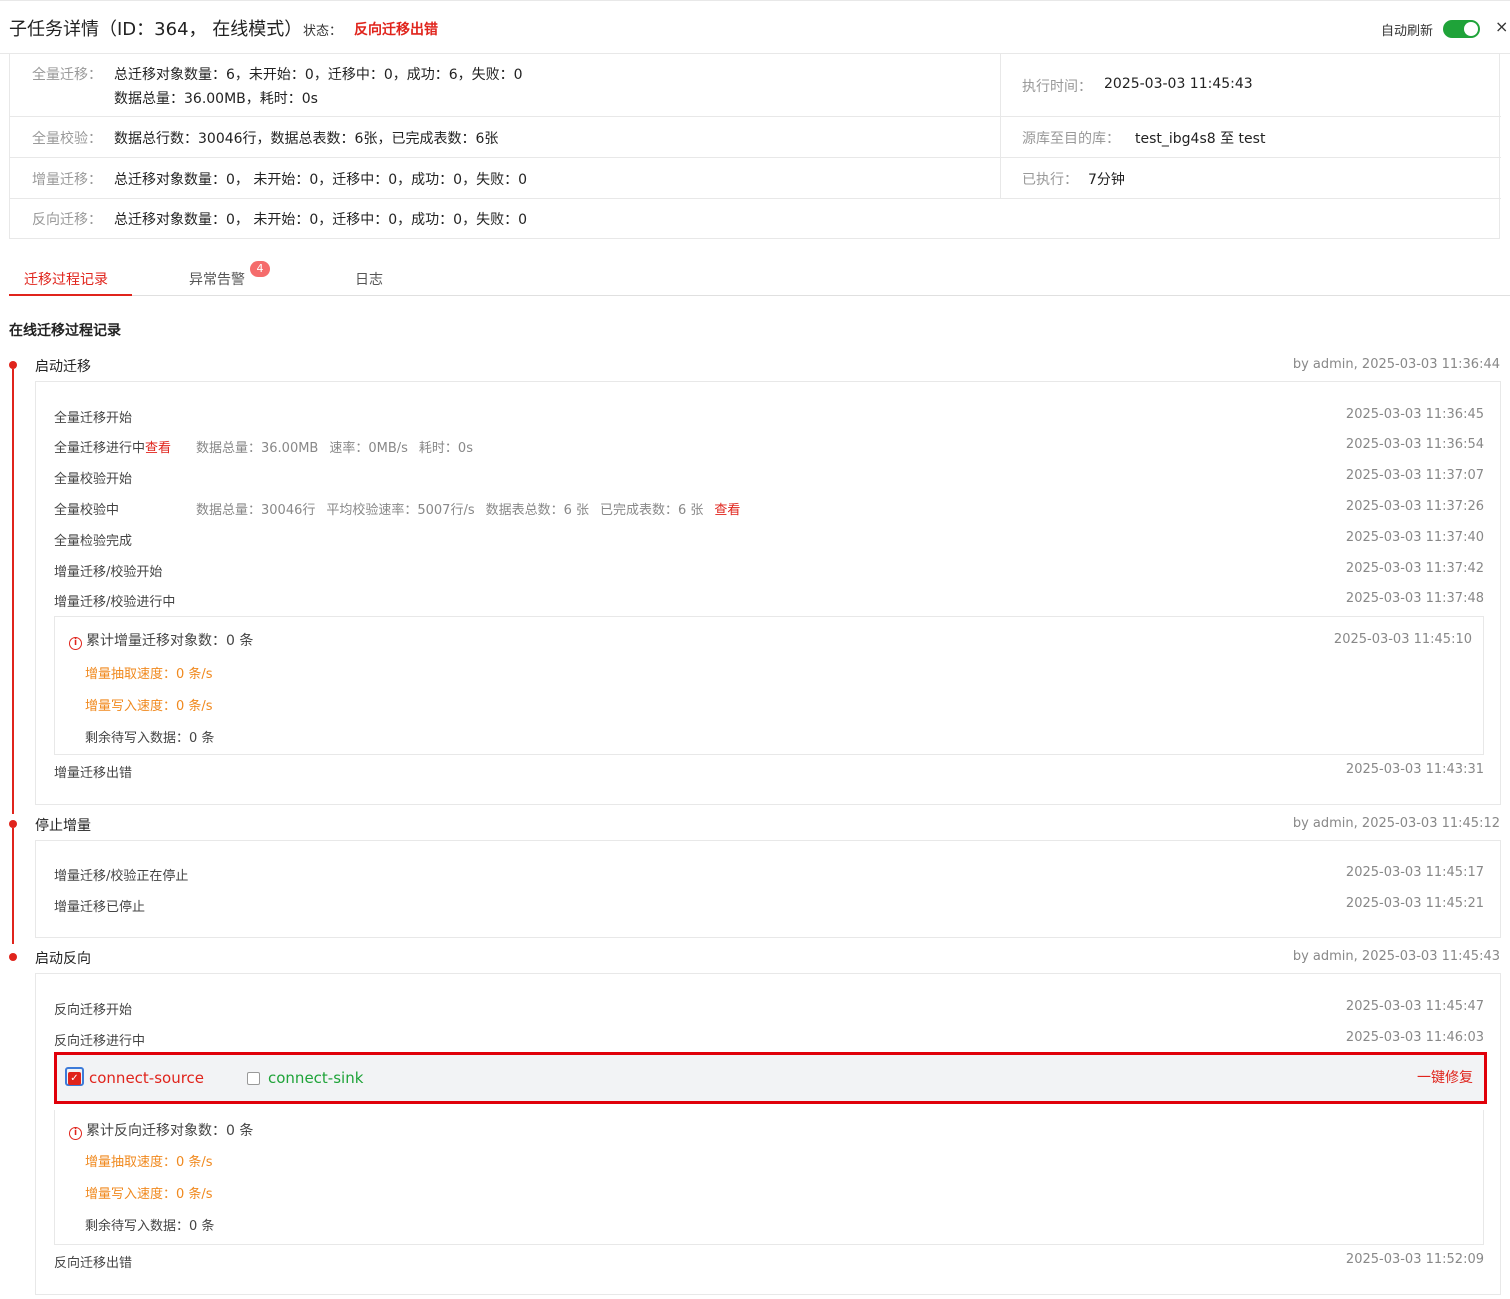 The height and width of the screenshot is (1299, 1510). Describe the element at coordinates (769, 478) in the screenshot. I see `record-item: 全量校验开始 2025-03-03 11:37:07` at that location.